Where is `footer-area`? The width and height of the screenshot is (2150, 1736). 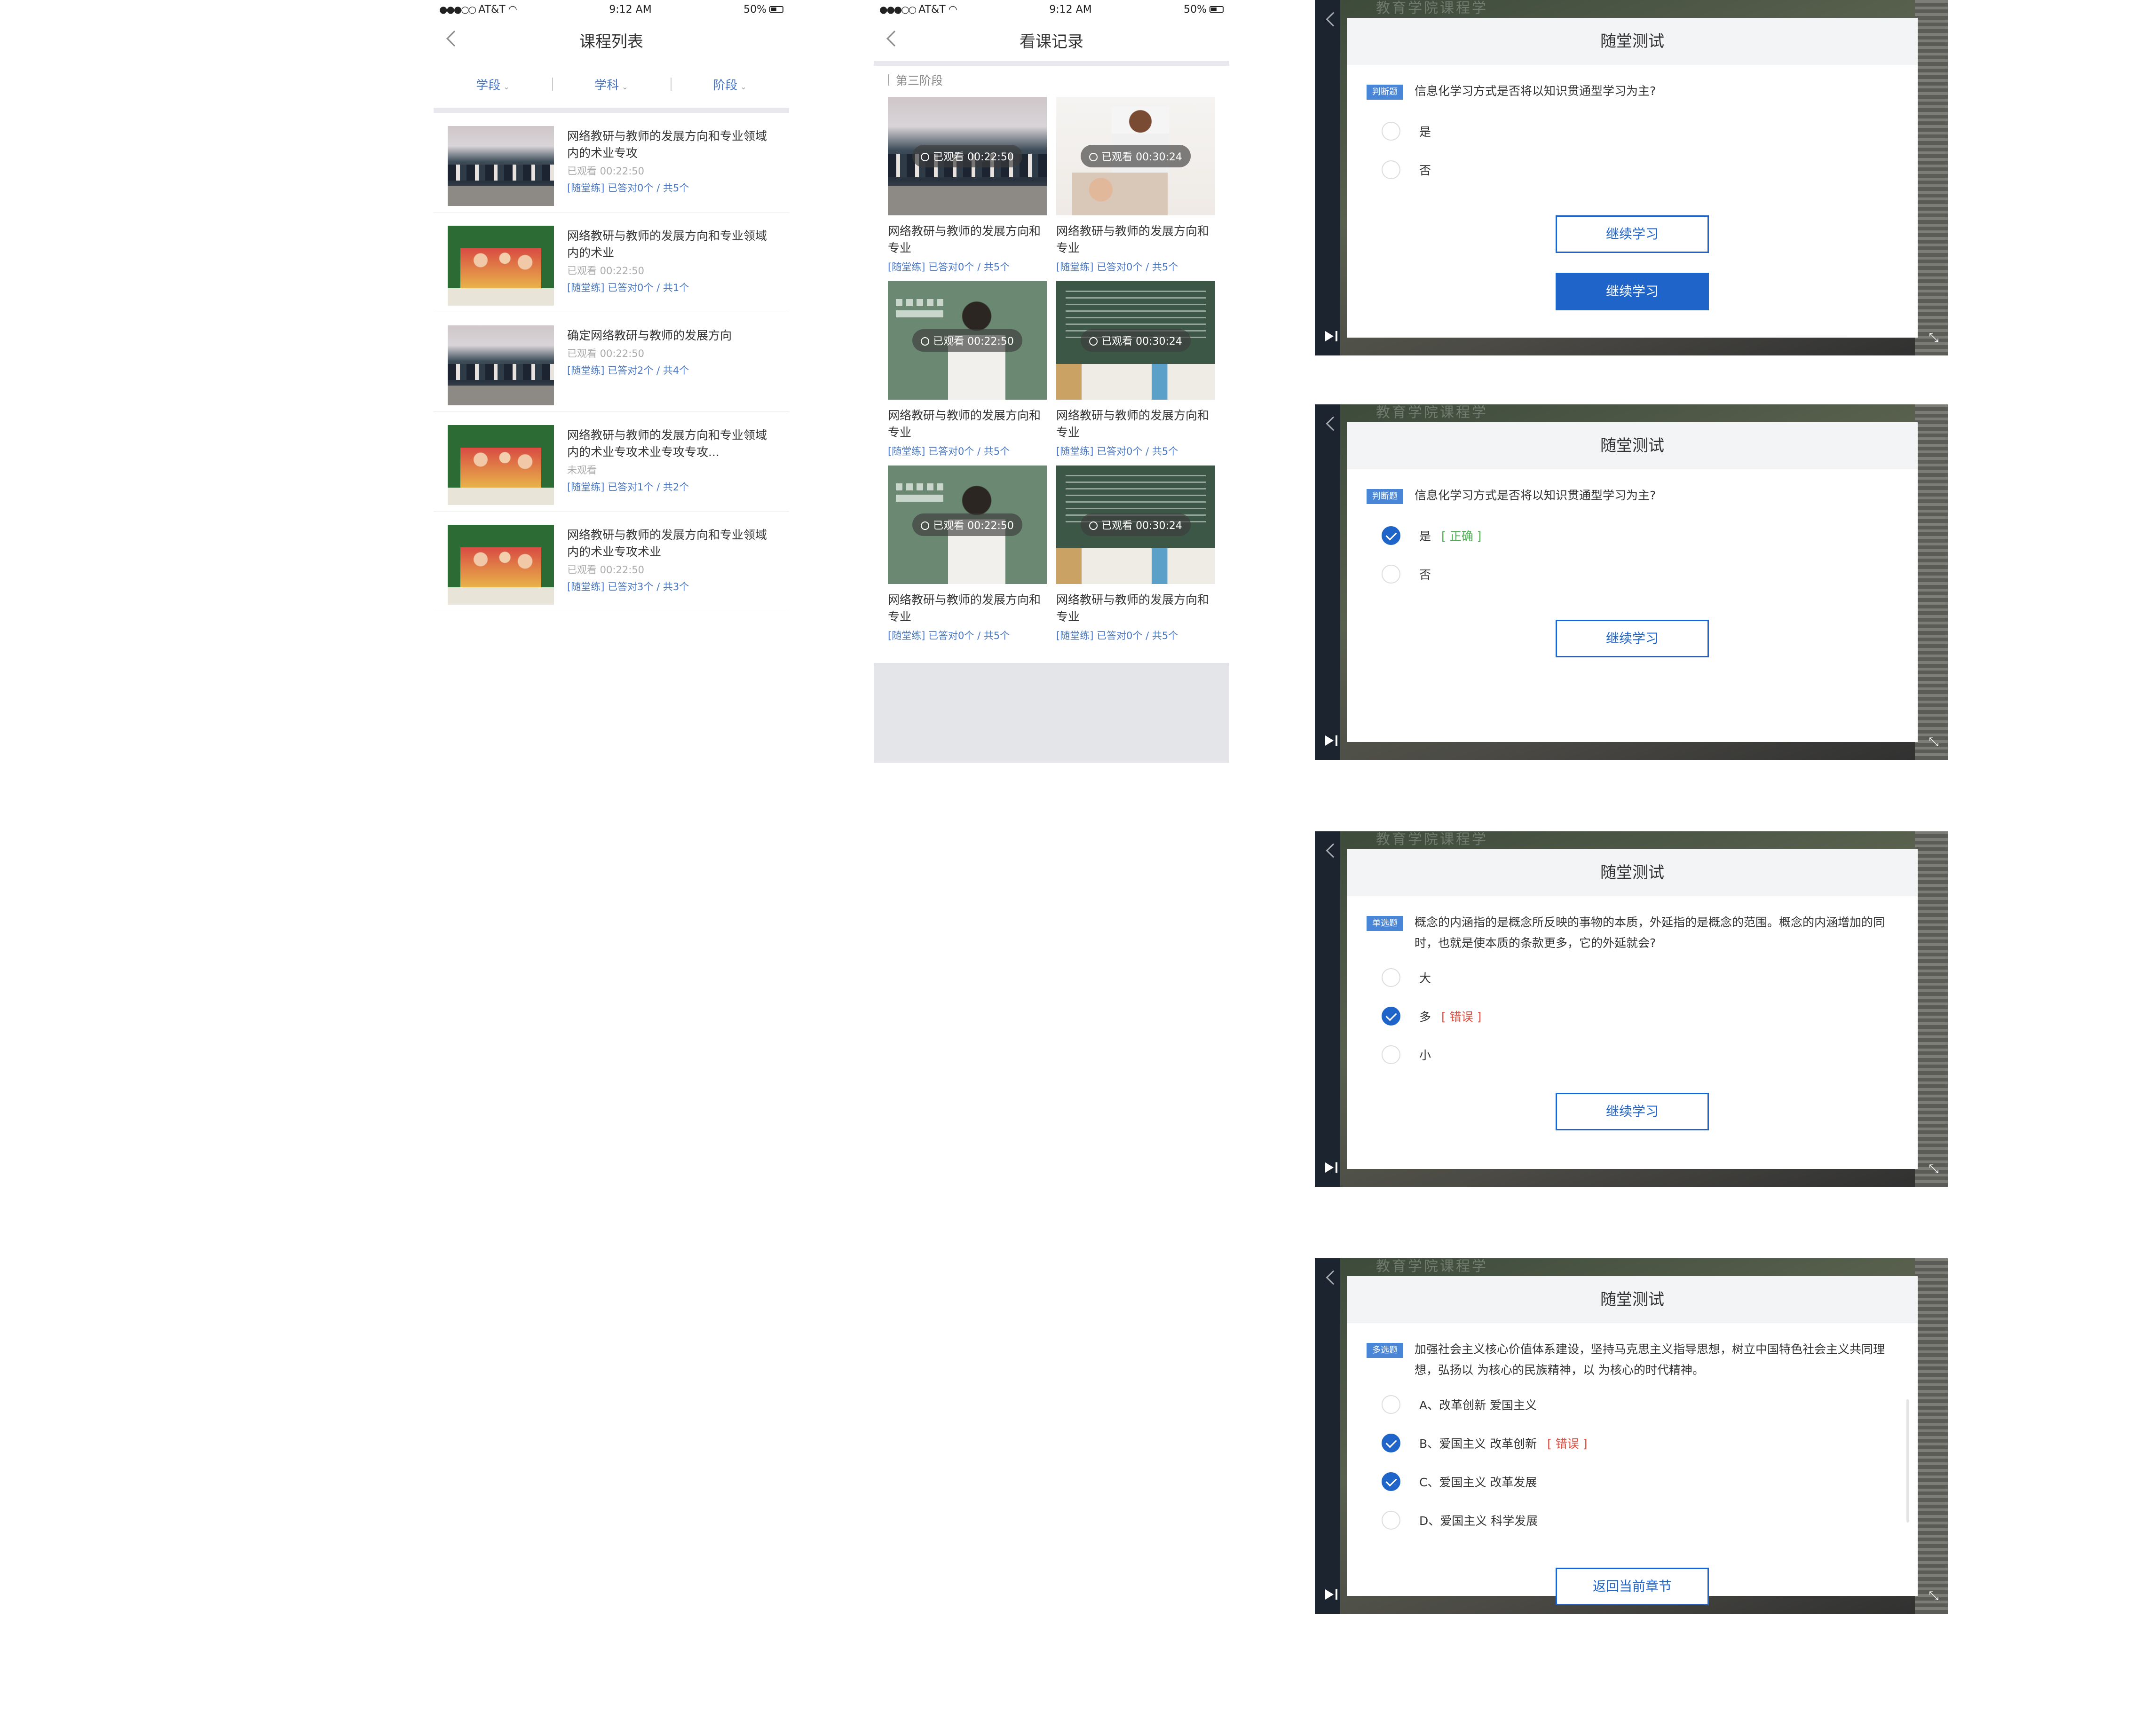 footer-area is located at coordinates (1052, 713).